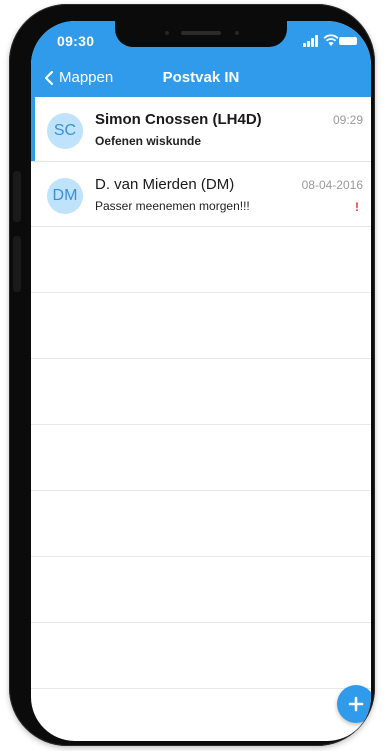 The width and height of the screenshot is (386, 751). What do you see at coordinates (17, 196) in the screenshot?
I see `volume-up-button` at bounding box center [17, 196].